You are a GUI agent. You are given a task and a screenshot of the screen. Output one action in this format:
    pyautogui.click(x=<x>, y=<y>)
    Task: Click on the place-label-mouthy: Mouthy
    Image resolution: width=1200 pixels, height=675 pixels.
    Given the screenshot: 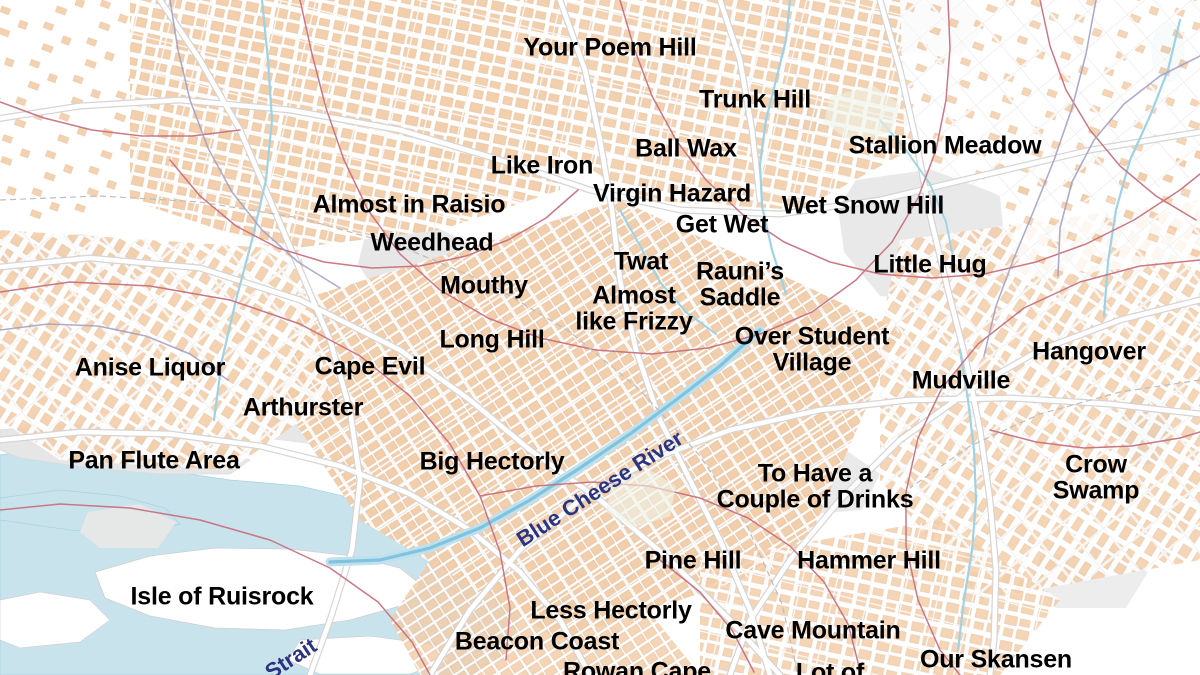 What is the action you would take?
    pyautogui.click(x=484, y=286)
    